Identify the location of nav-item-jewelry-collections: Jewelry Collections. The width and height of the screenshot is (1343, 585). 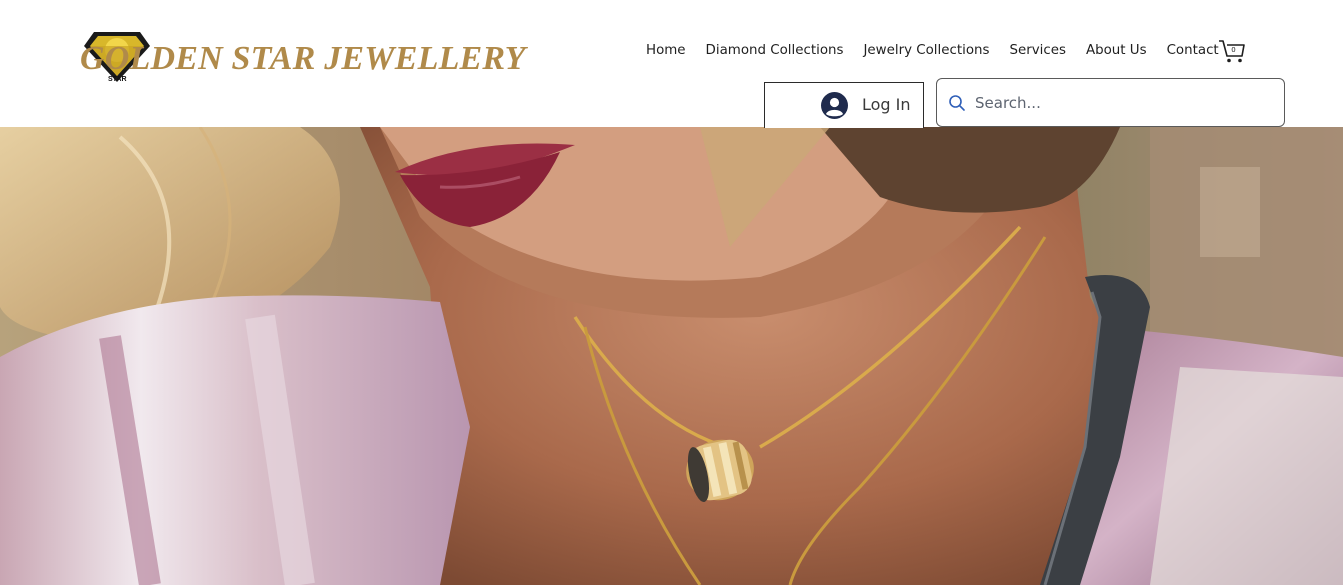
(926, 51).